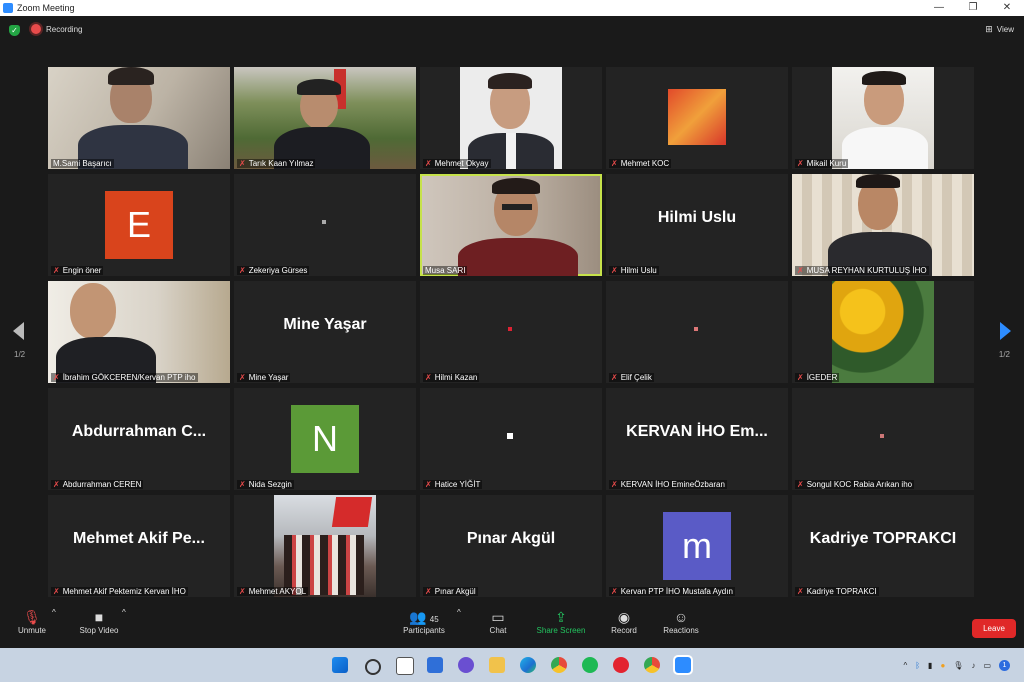 The image size is (1024, 682). Describe the element at coordinates (510, 436) in the screenshot. I see `video-off-placeholder` at that location.